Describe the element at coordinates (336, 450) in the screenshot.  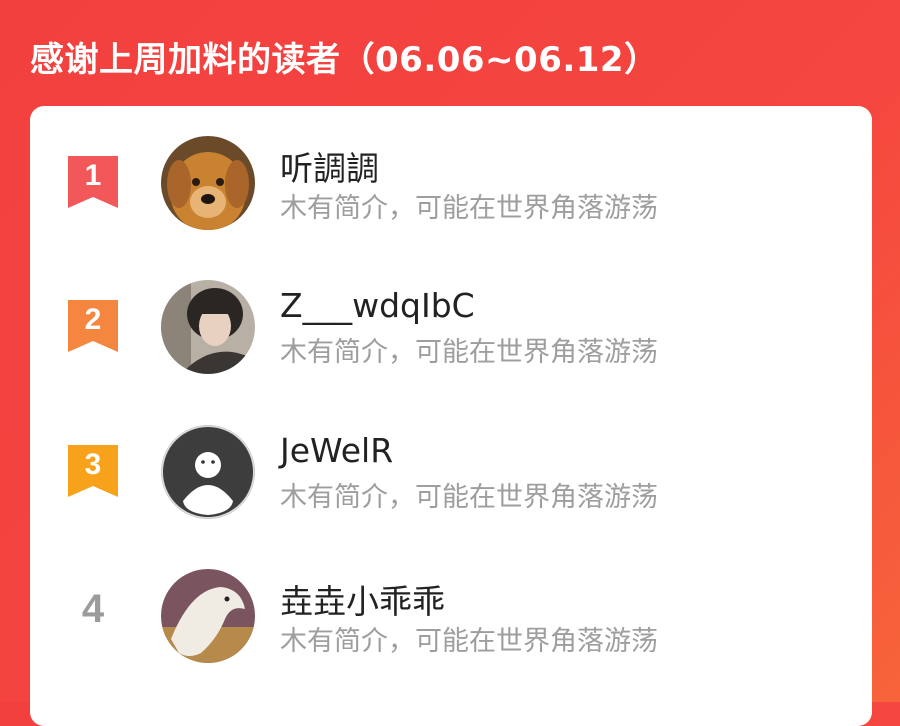
I see `reader-name: JeWelR` at that location.